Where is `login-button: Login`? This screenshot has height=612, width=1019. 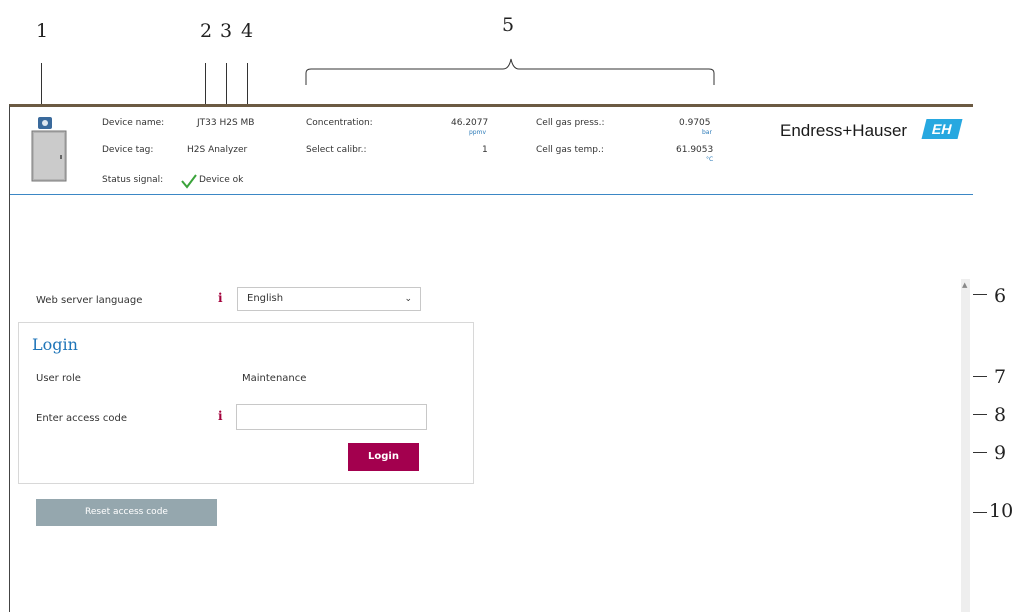
login-button: Login is located at coordinates (383, 457).